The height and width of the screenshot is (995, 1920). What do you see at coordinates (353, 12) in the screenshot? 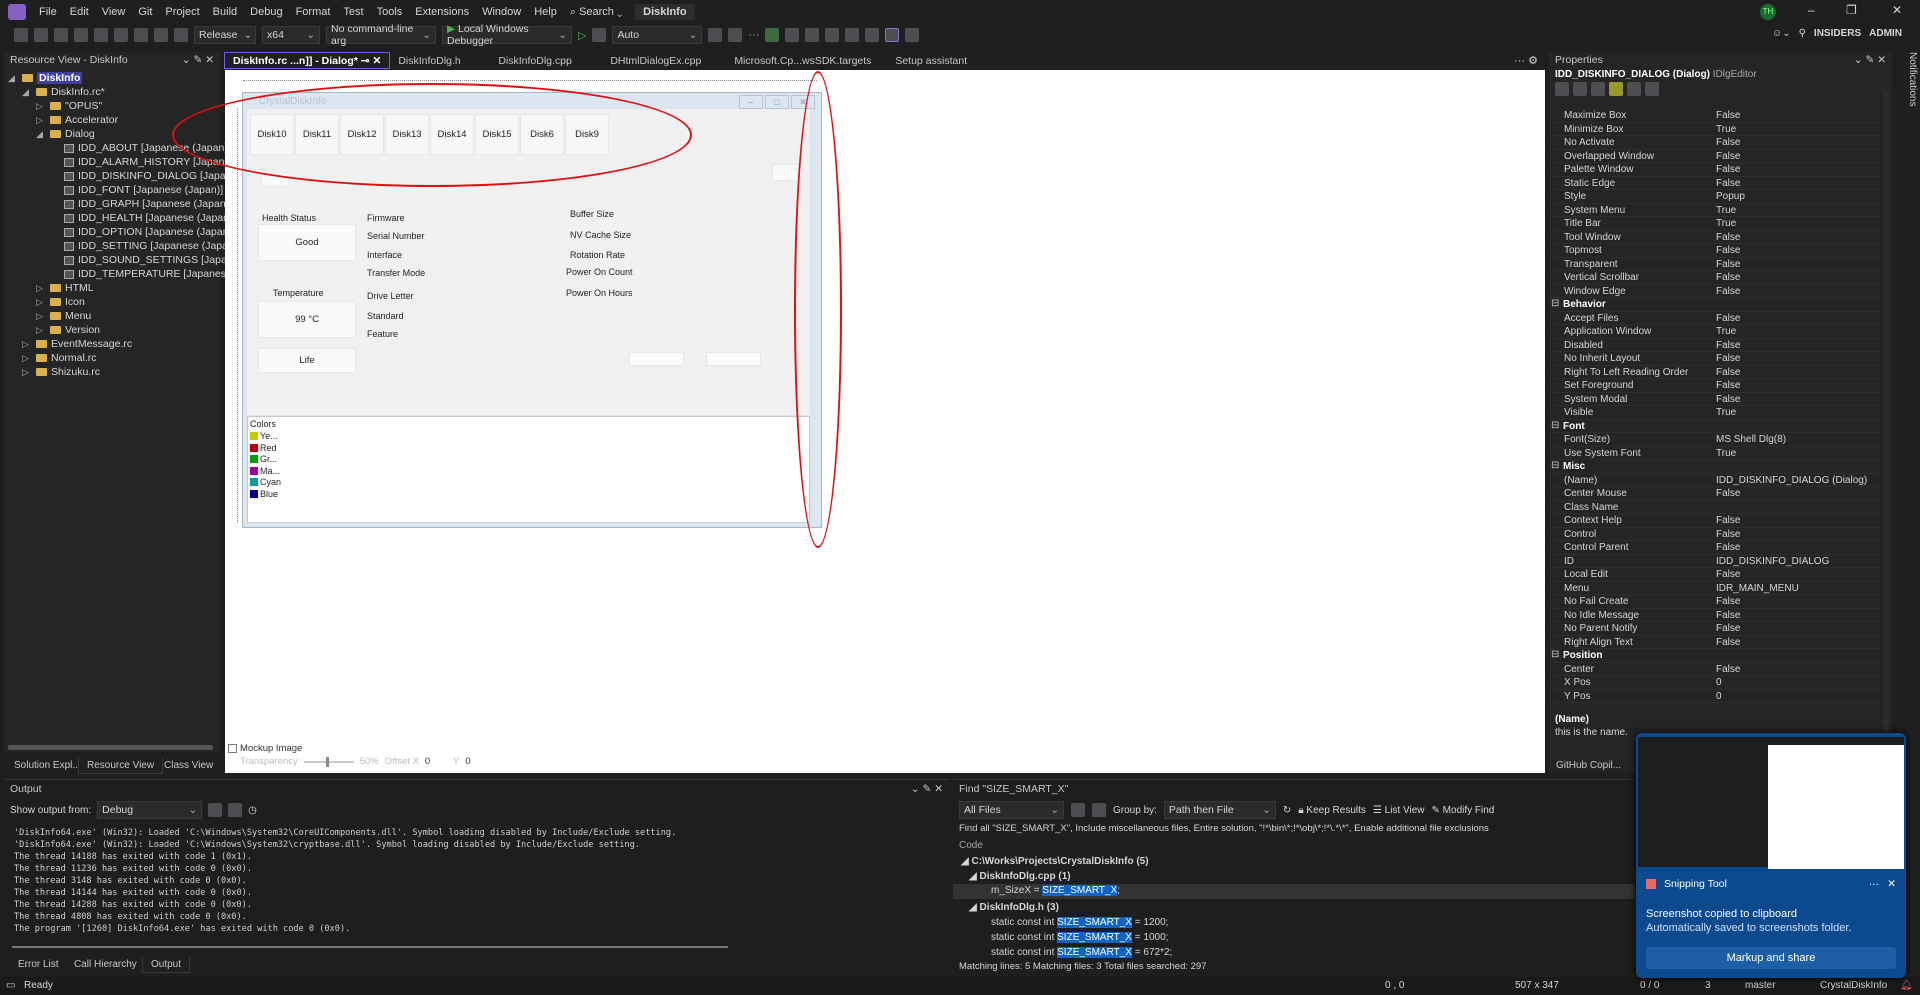
I see `menu-test: Test` at bounding box center [353, 12].